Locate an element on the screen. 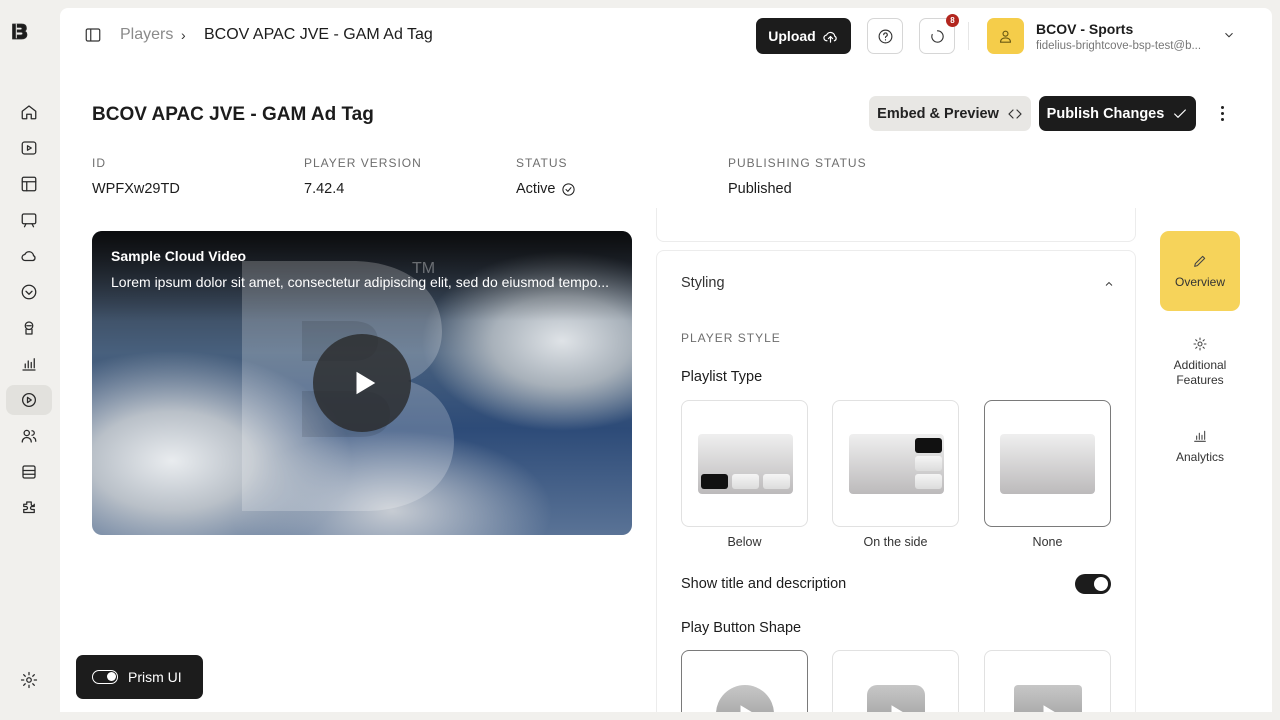 Image resolution: width=1280 pixels, height=720 pixels. check-icon is located at coordinates (1180, 113).